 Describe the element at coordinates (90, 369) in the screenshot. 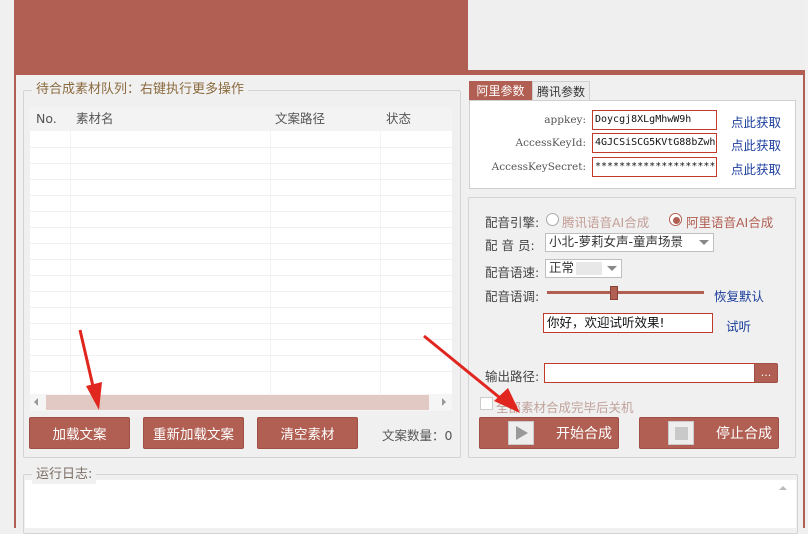

I see `arrow-to-load-button-icon` at that location.